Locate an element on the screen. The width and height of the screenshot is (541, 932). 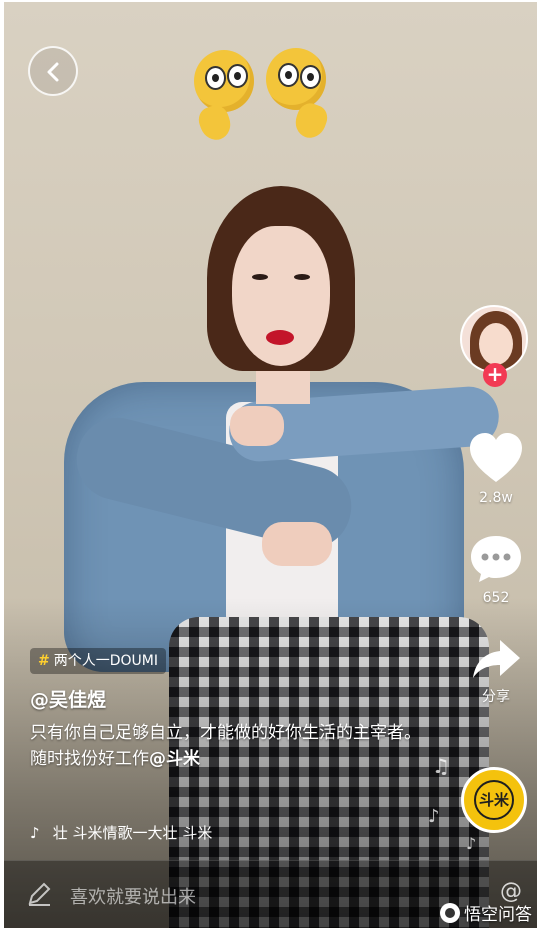
watermark-logo-icon is located at coordinates (450, 913).